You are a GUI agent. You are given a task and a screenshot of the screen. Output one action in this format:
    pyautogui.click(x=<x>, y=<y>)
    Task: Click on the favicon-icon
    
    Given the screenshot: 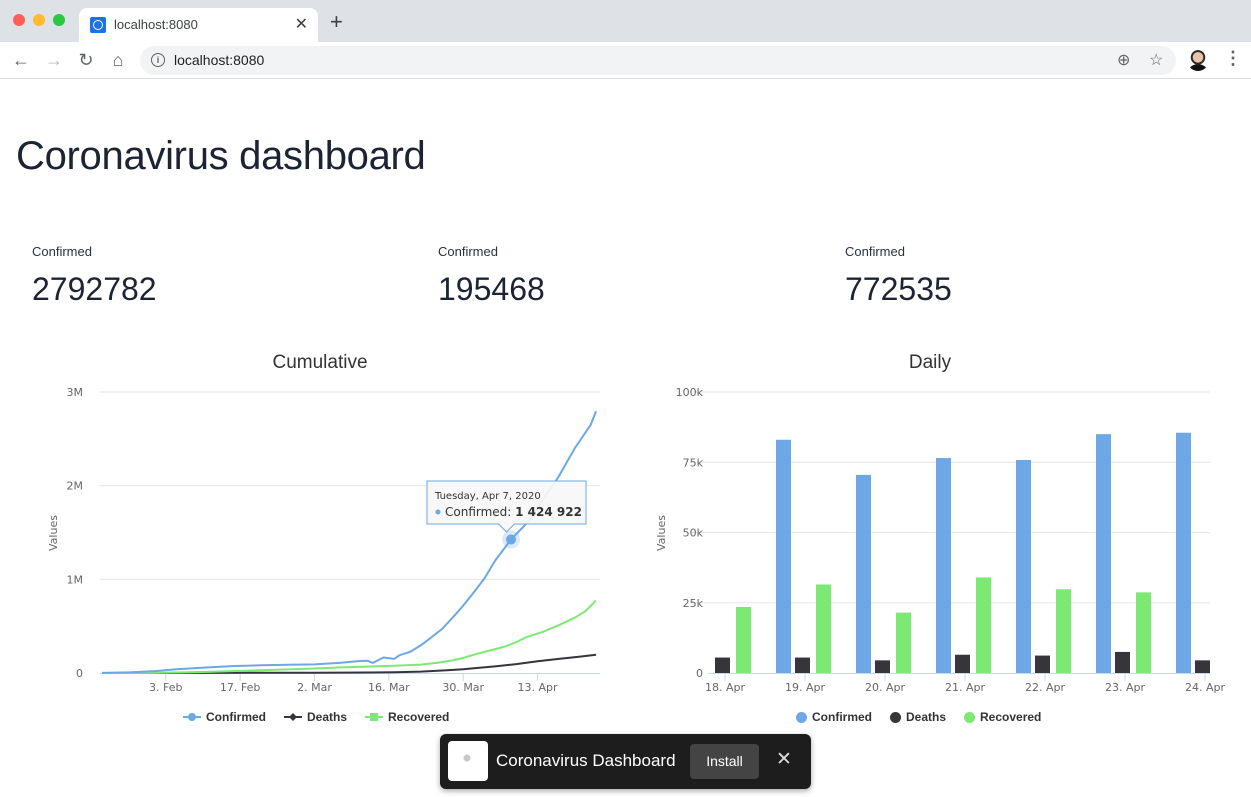 What is the action you would take?
    pyautogui.click(x=98, y=25)
    